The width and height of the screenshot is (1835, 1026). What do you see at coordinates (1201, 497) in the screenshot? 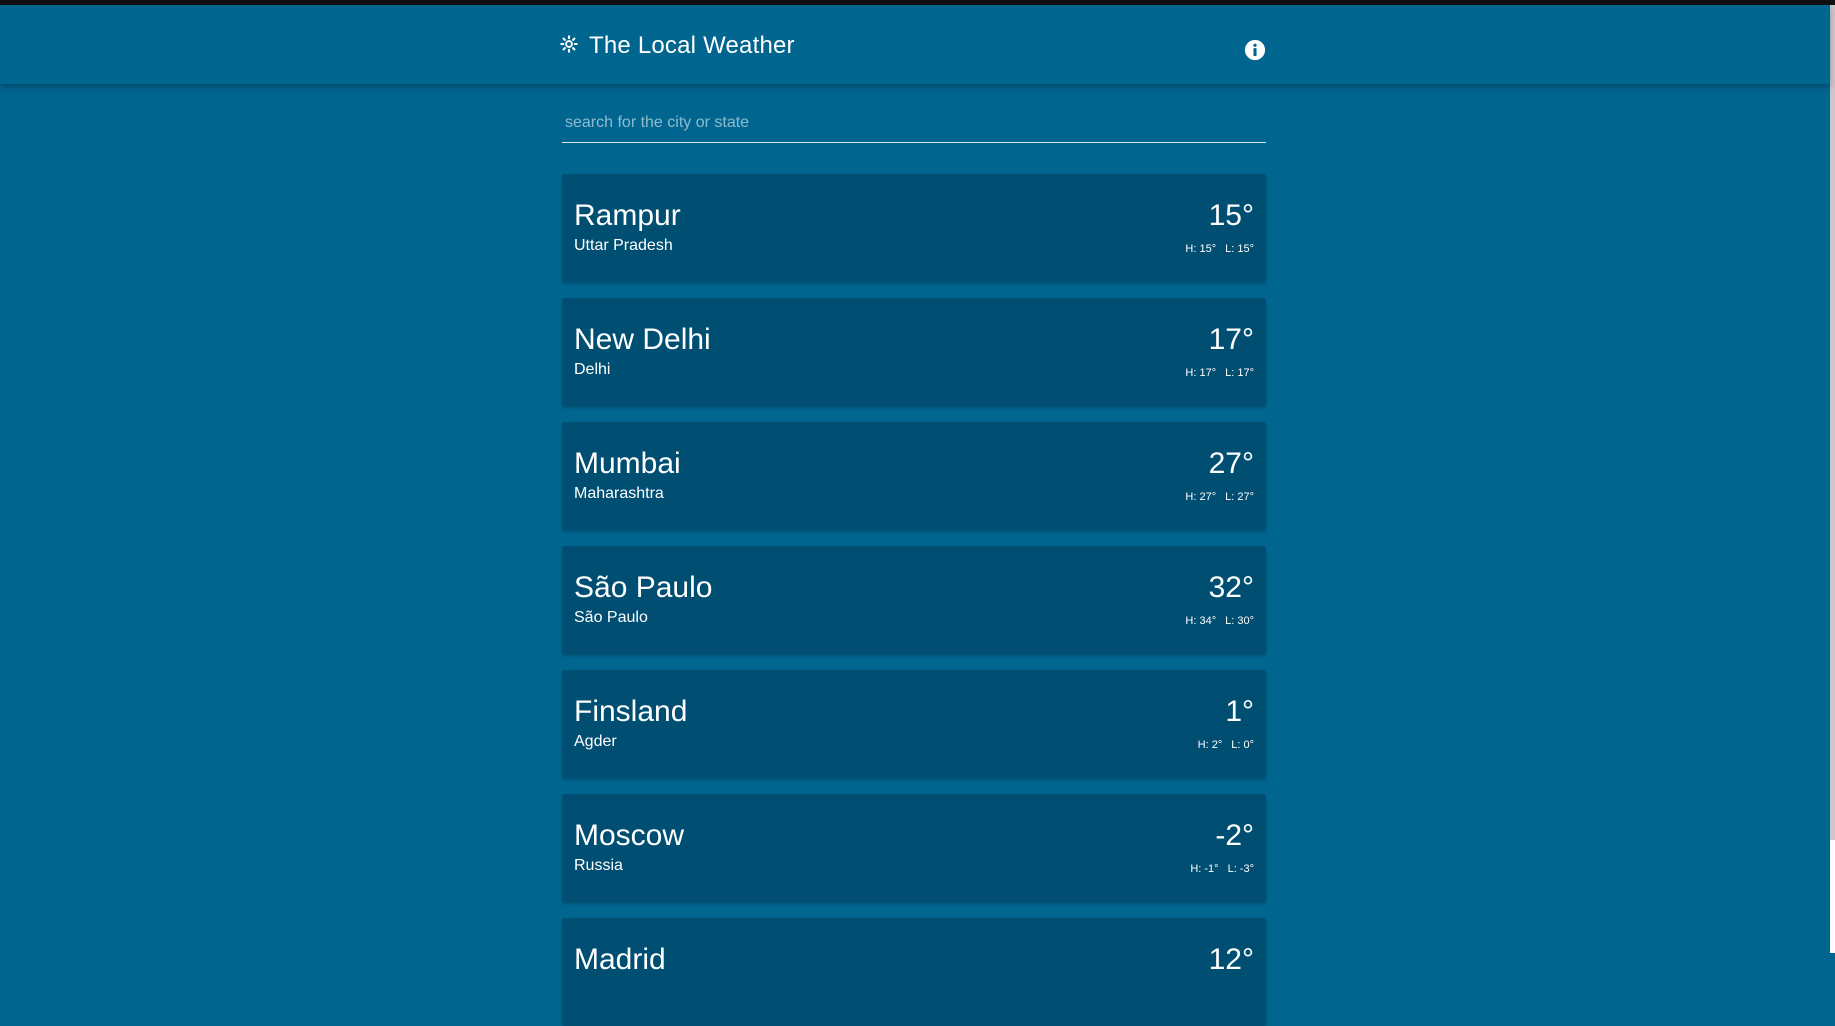
I see `high-temperature: H: 27°` at bounding box center [1201, 497].